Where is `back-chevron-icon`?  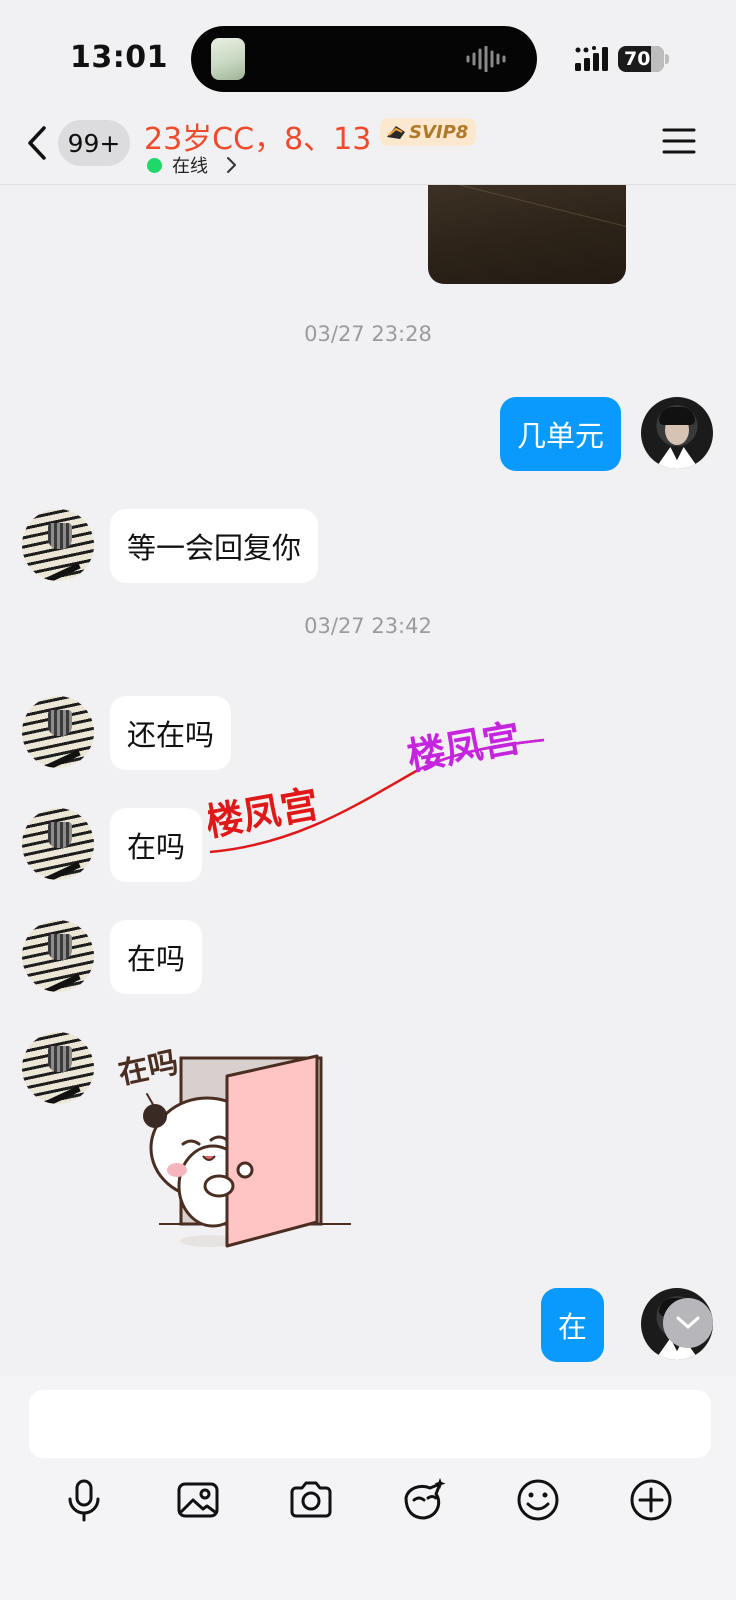 back-chevron-icon is located at coordinates (37, 143).